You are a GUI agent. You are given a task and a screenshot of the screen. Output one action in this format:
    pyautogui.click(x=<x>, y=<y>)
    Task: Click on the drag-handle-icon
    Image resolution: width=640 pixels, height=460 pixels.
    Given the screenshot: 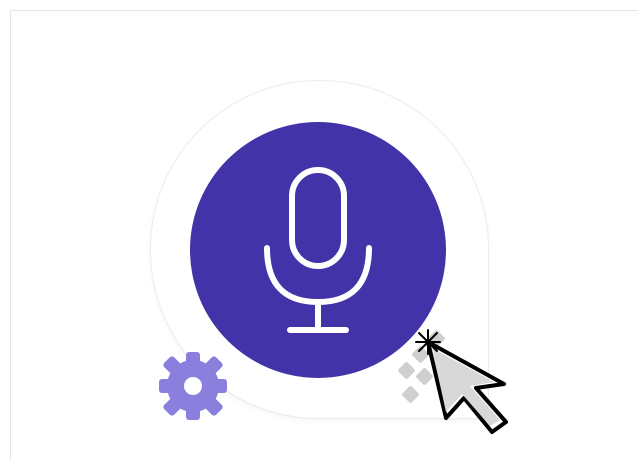 What is the action you would take?
    pyautogui.click(x=423, y=366)
    